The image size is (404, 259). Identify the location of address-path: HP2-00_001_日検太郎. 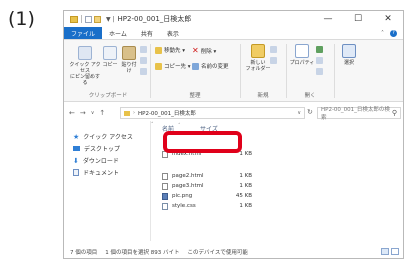
(167, 114).